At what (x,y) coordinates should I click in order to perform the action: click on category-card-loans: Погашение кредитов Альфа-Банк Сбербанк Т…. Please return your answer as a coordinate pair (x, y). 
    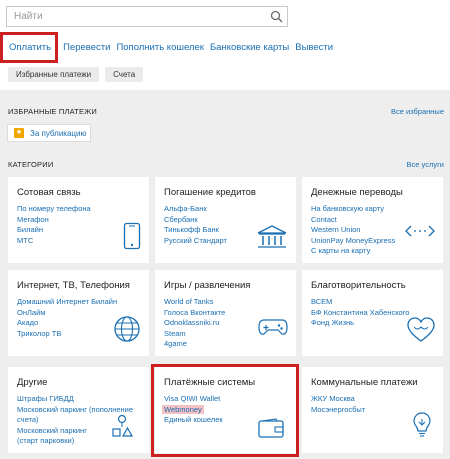
    Looking at the image, I should click on (225, 220).